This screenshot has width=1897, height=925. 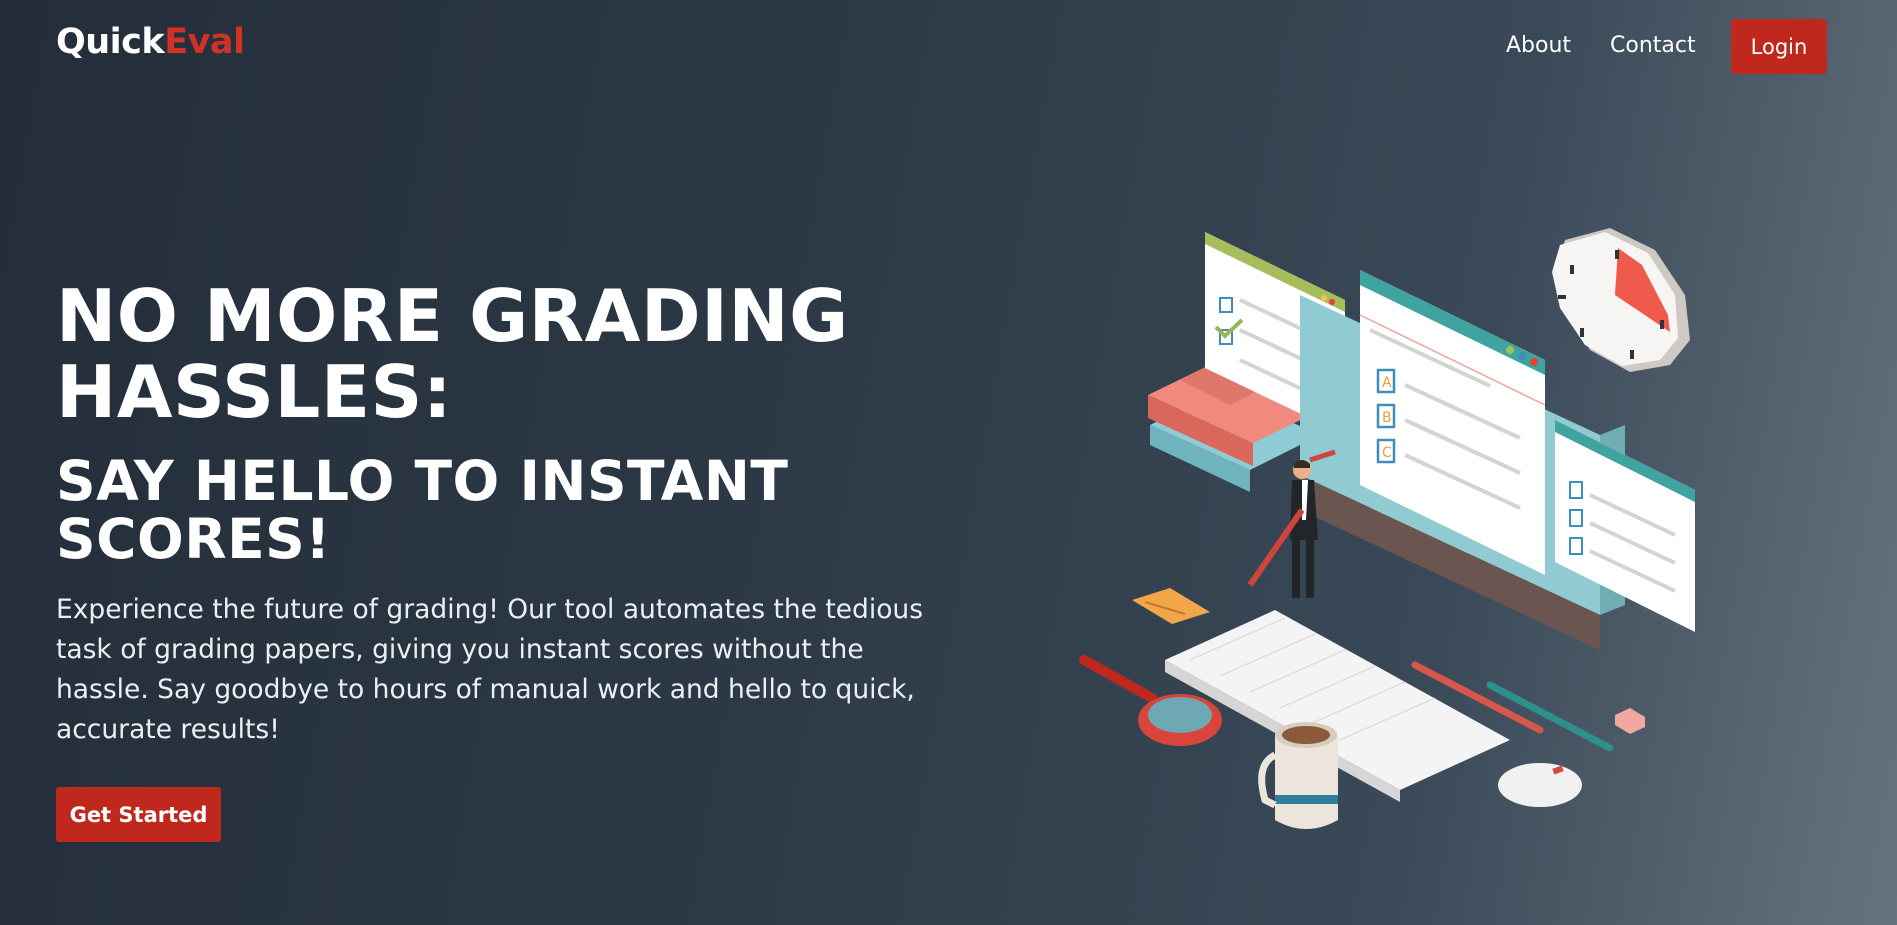 I want to click on get-started-button: Get Started, so click(x=138, y=814).